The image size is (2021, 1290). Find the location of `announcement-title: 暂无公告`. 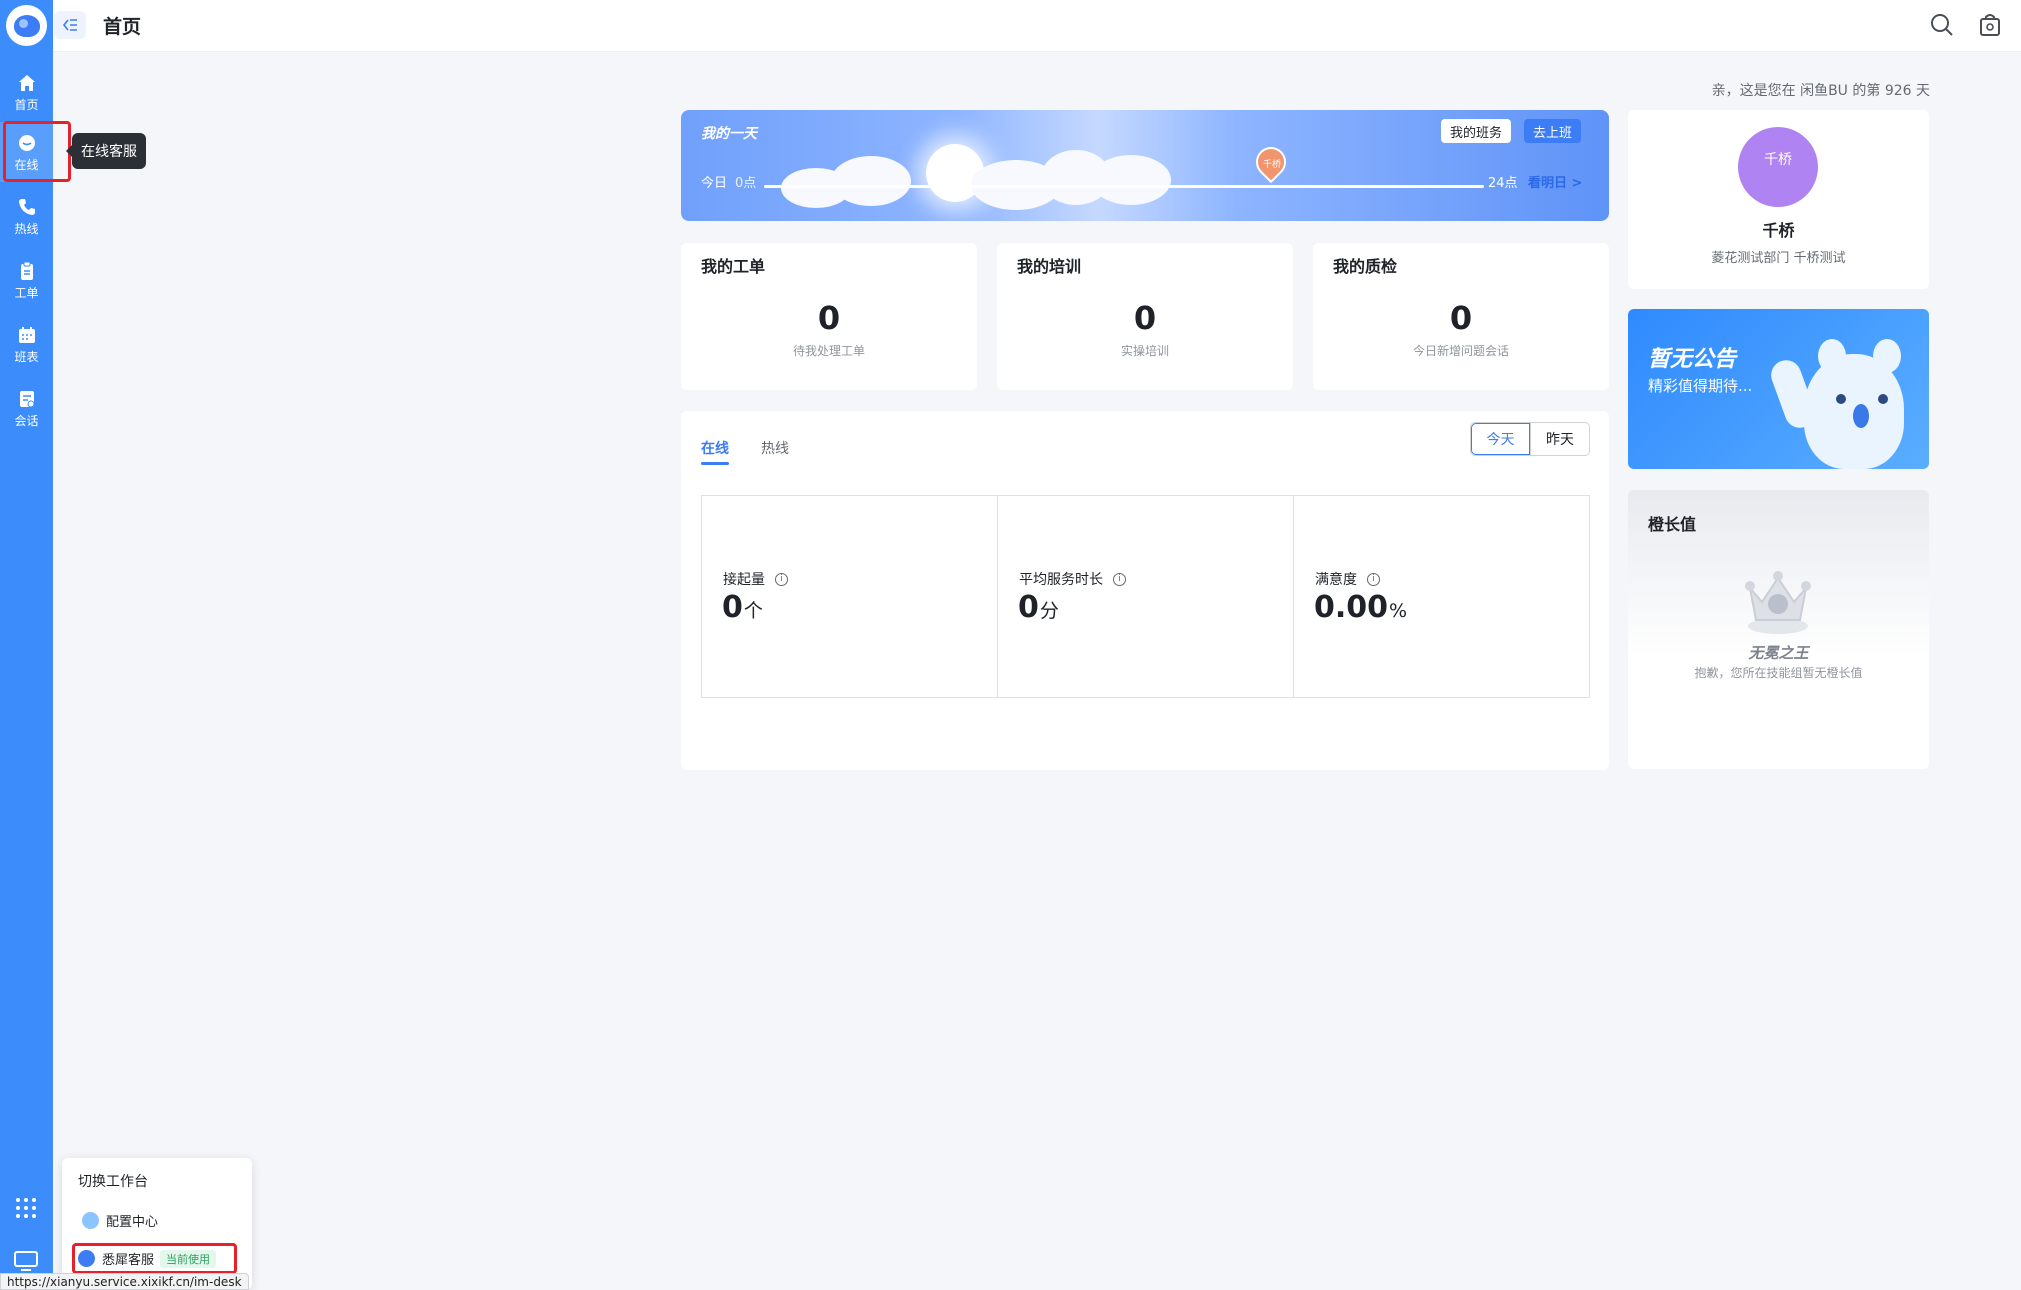

announcement-title: 暂无公告 is located at coordinates (1692, 359).